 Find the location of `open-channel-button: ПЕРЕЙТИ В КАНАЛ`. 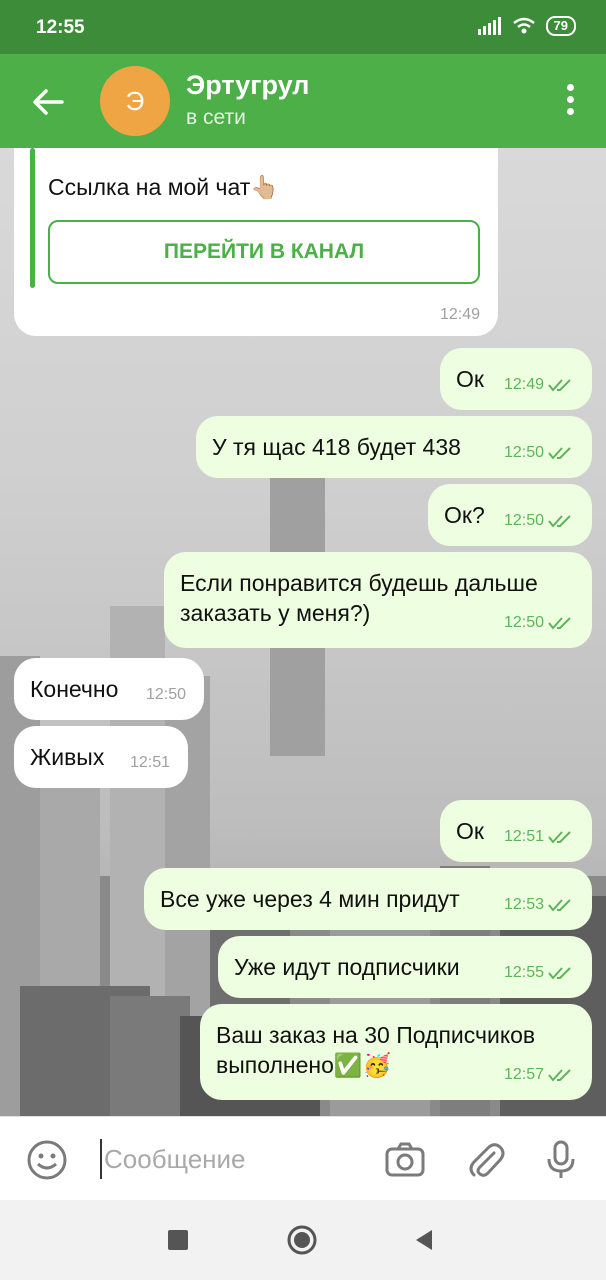

open-channel-button: ПЕРЕЙТИ В КАНАЛ is located at coordinates (264, 252).